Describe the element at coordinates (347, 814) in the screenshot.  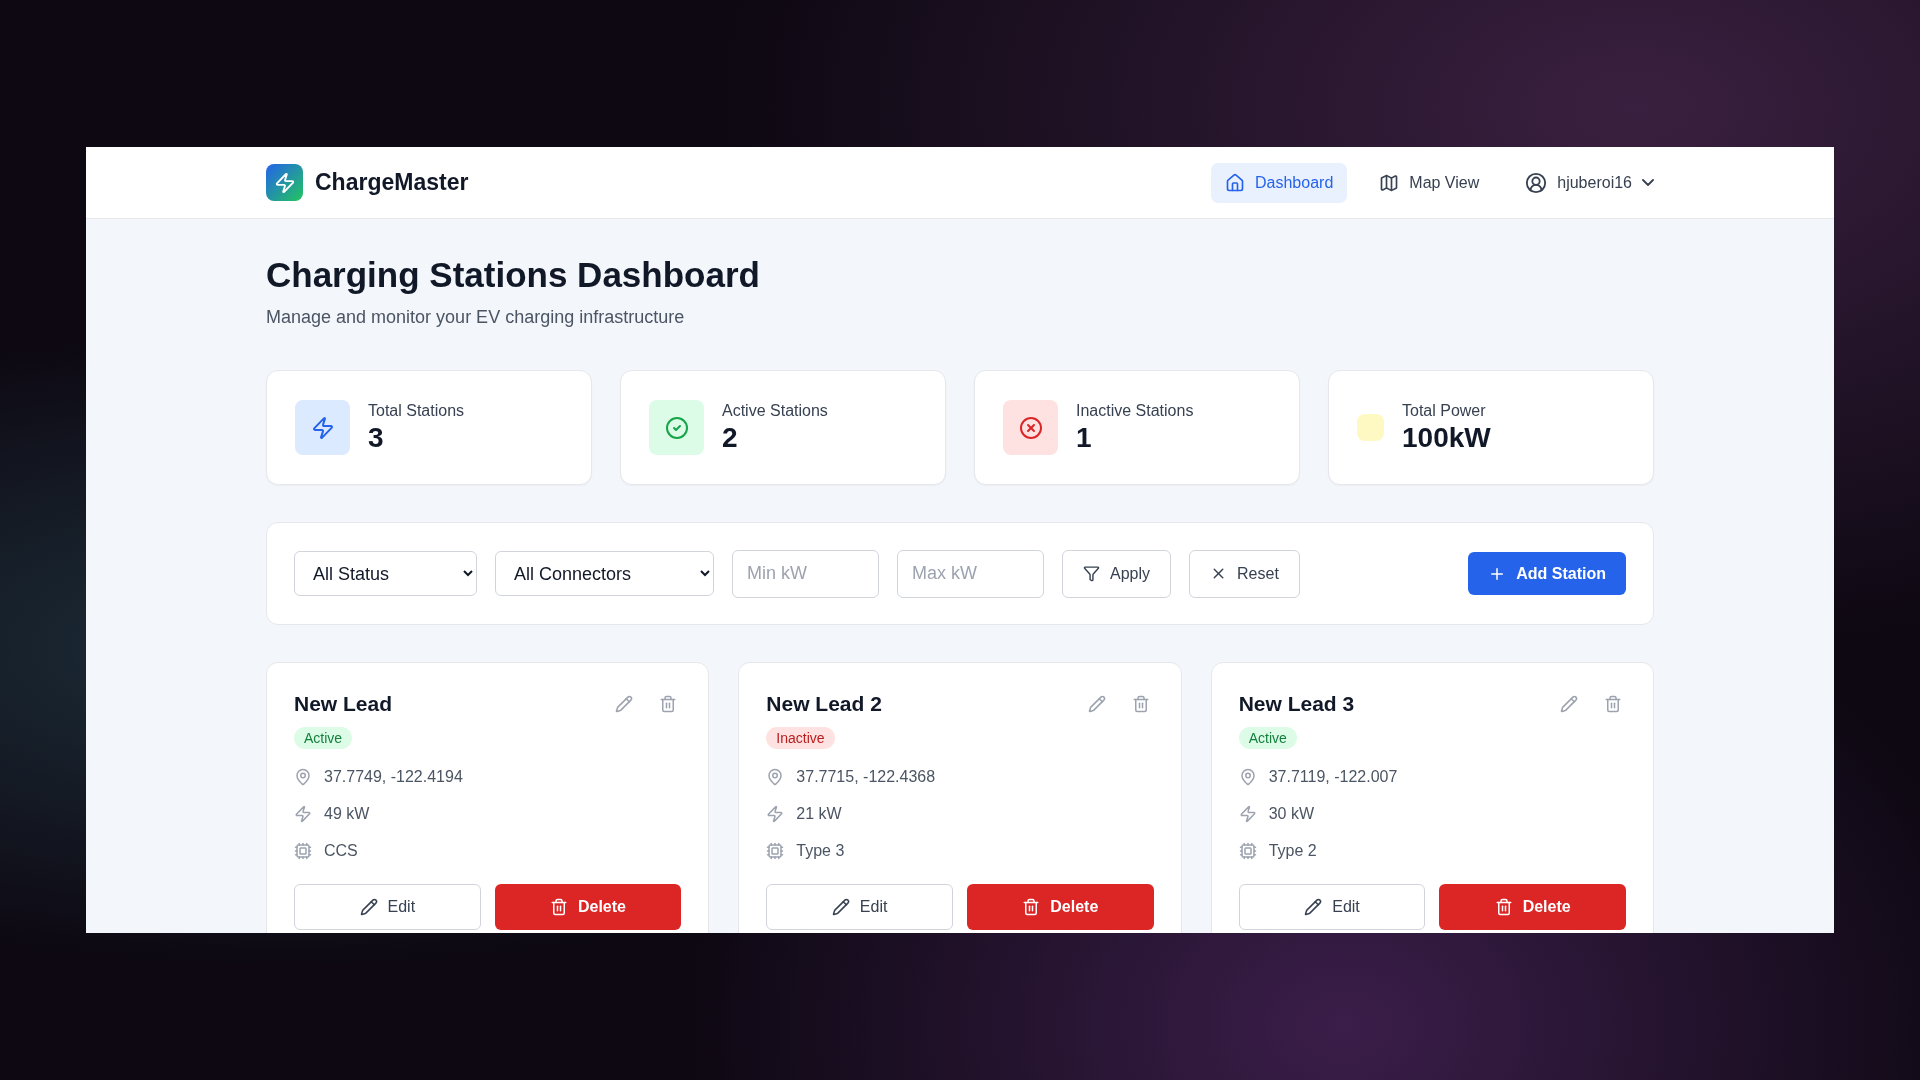
I see `station-power: 49 kW` at that location.